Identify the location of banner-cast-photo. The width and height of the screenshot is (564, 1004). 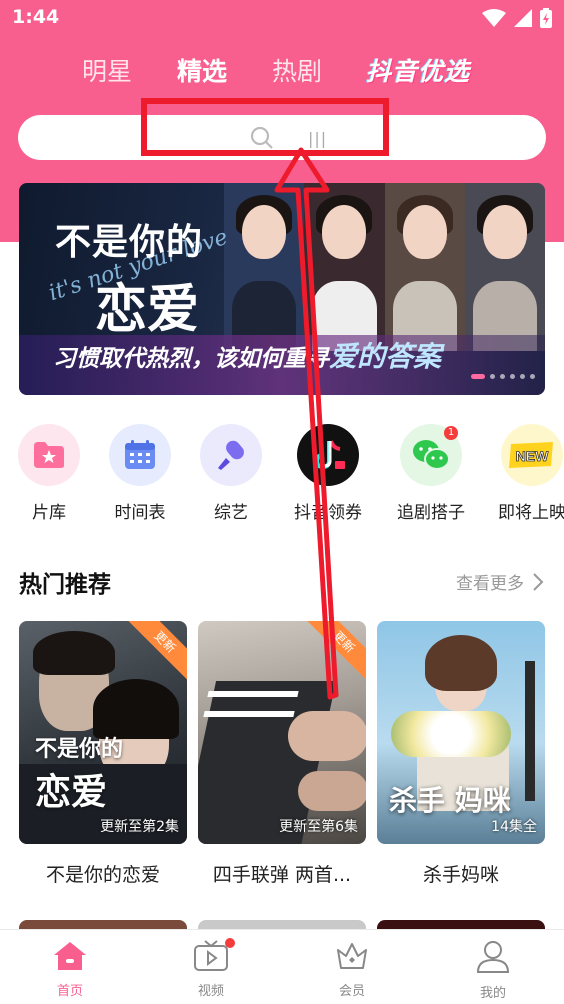
(384, 267).